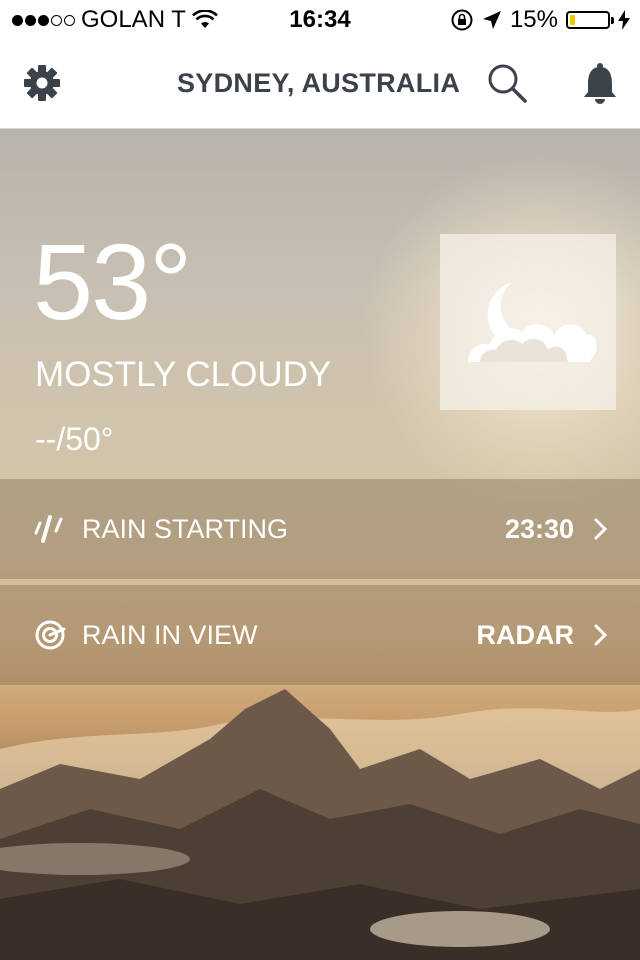 Image resolution: width=640 pixels, height=960 pixels. Describe the element at coordinates (462, 20) in the screenshot. I see `rotation-lock-icon` at that location.